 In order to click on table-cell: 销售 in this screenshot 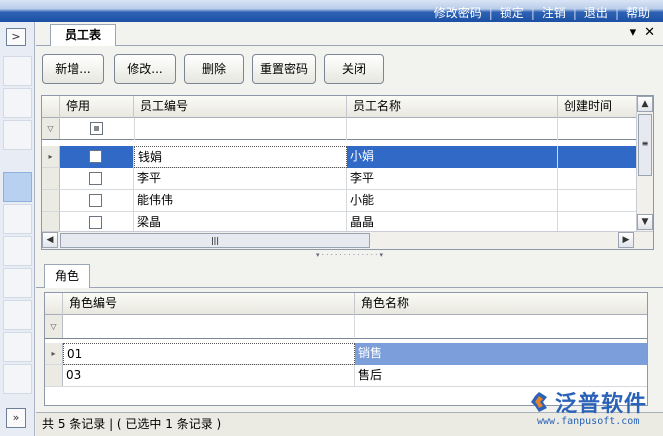, I will do `click(501, 354)`.